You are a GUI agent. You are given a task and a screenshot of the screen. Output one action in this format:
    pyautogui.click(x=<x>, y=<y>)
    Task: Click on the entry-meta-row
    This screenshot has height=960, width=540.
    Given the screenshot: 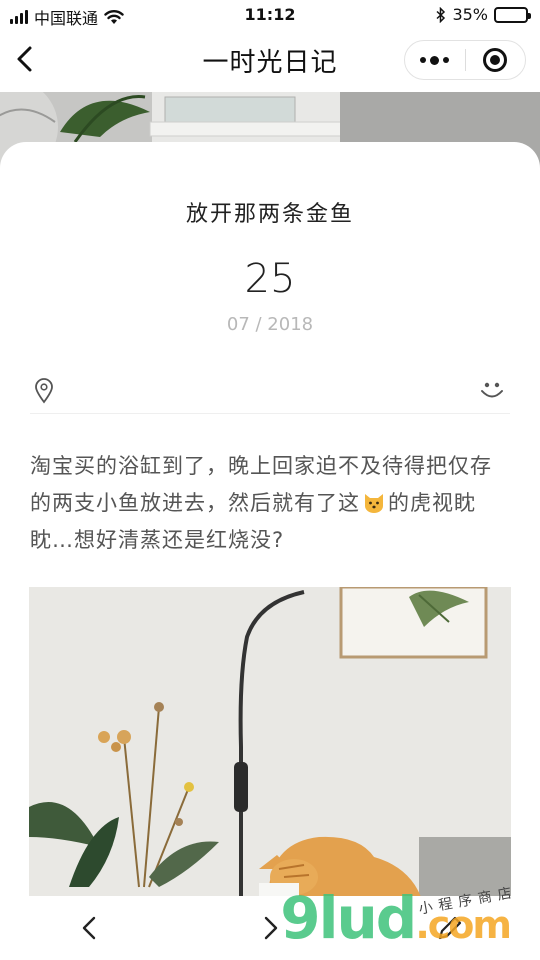 What is the action you would take?
    pyautogui.click(x=270, y=391)
    